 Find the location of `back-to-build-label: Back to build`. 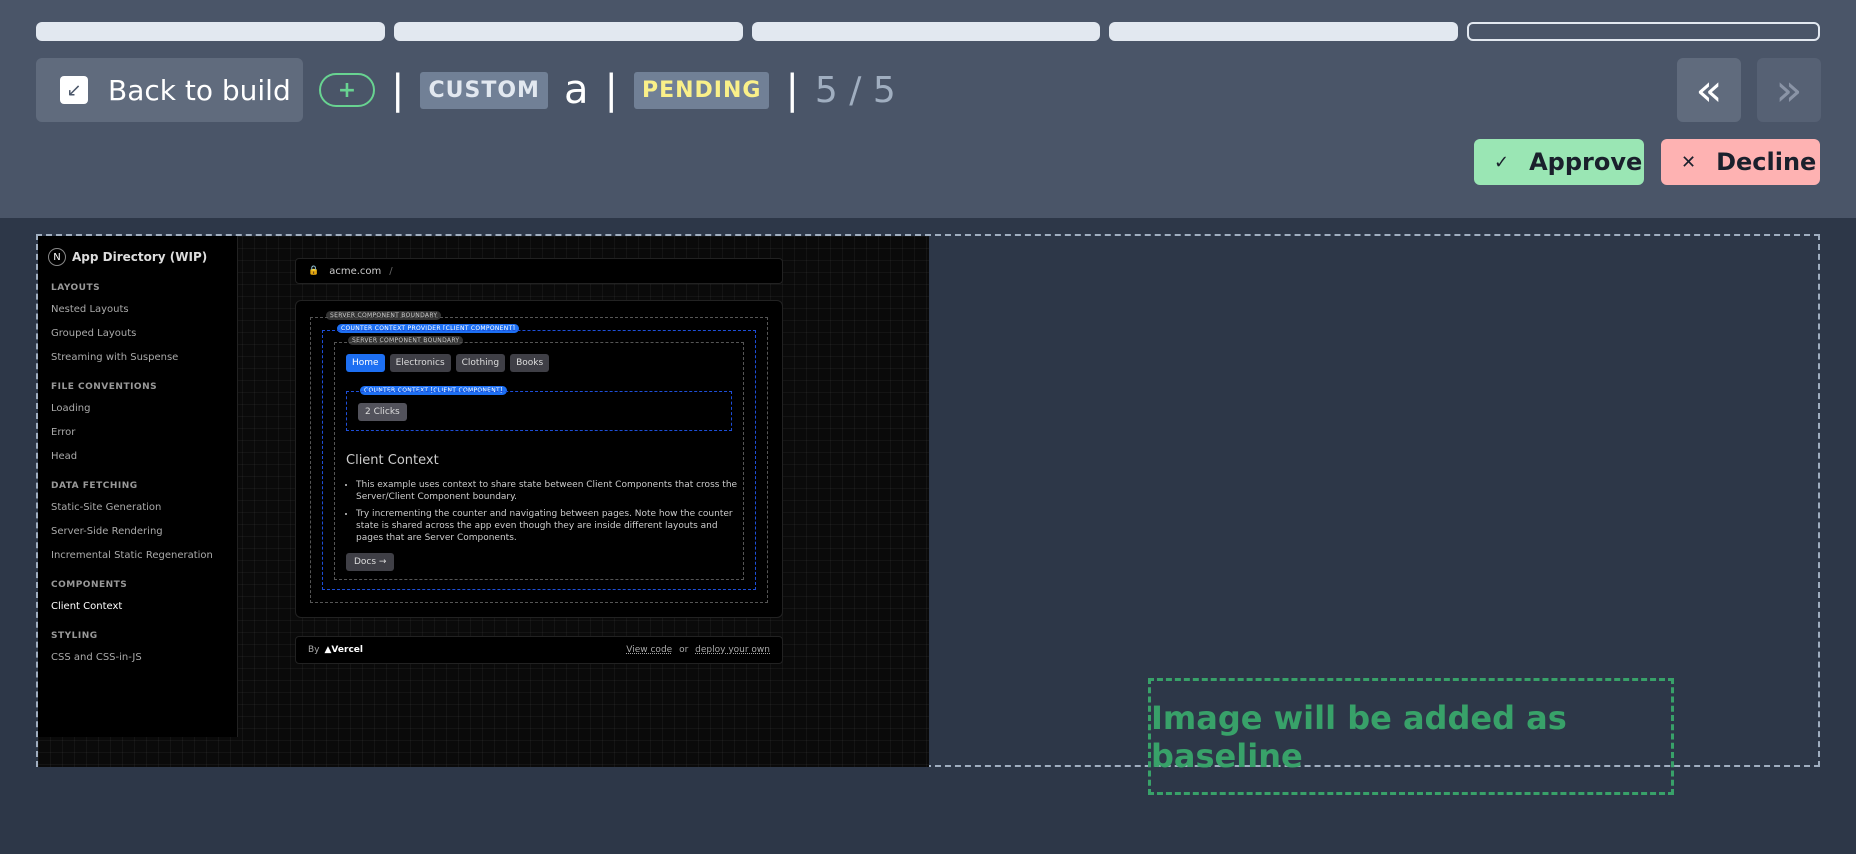

back-to-build-label: Back to build is located at coordinates (199, 90).